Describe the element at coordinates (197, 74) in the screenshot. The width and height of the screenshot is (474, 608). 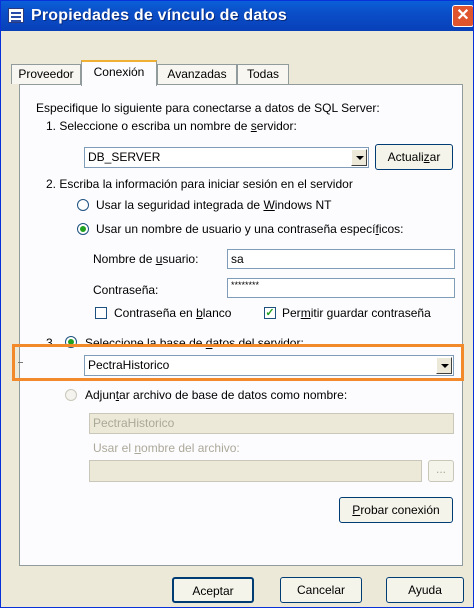
I see `tab-avanzadas: Avanzadas` at that location.